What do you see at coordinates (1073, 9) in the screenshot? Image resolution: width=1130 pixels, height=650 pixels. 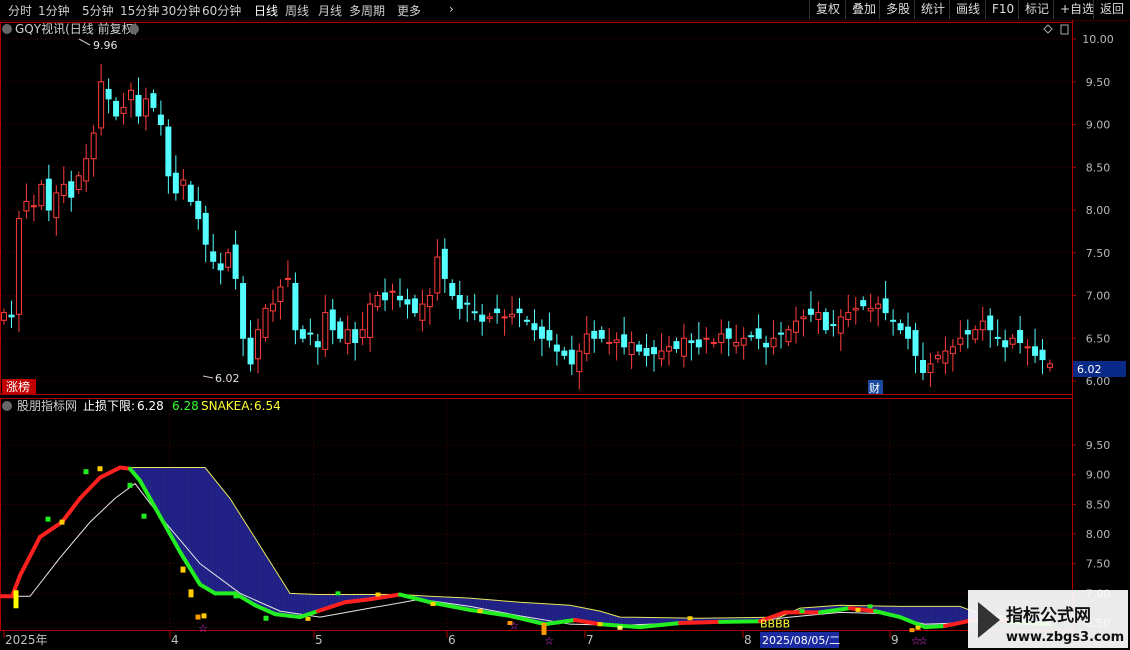 I see `toolbar-button-7: +自选` at bounding box center [1073, 9].